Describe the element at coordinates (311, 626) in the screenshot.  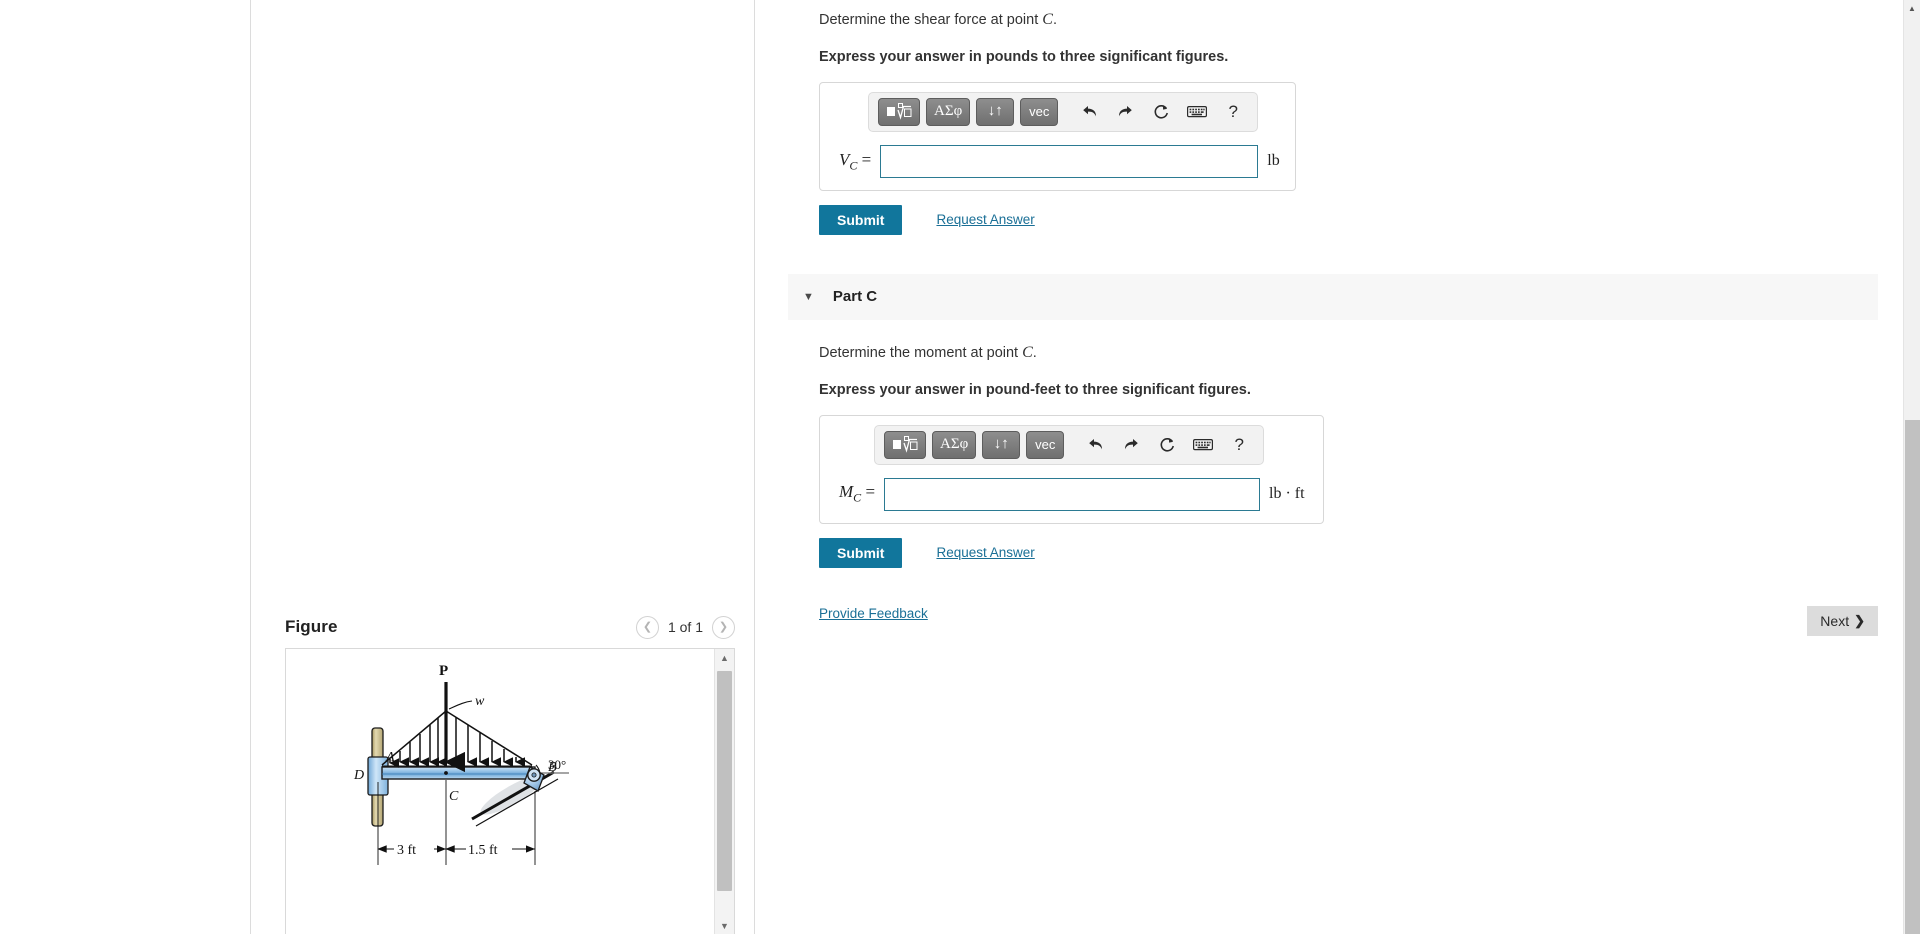
I see `figure-title: Figure` at that location.